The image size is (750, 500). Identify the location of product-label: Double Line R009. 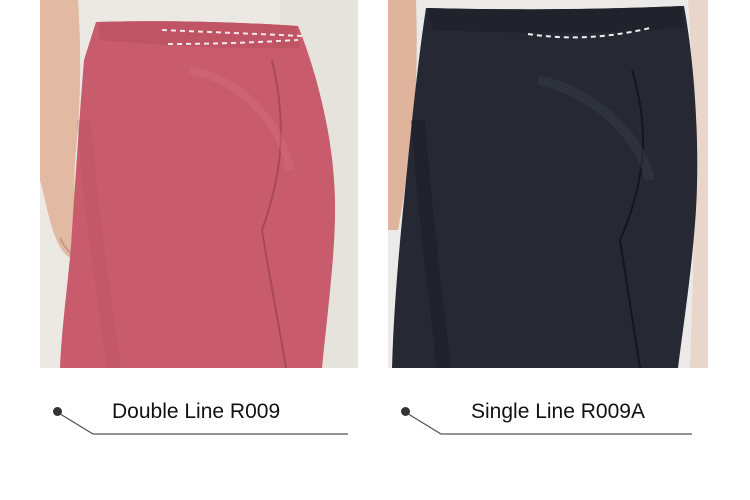
(196, 411).